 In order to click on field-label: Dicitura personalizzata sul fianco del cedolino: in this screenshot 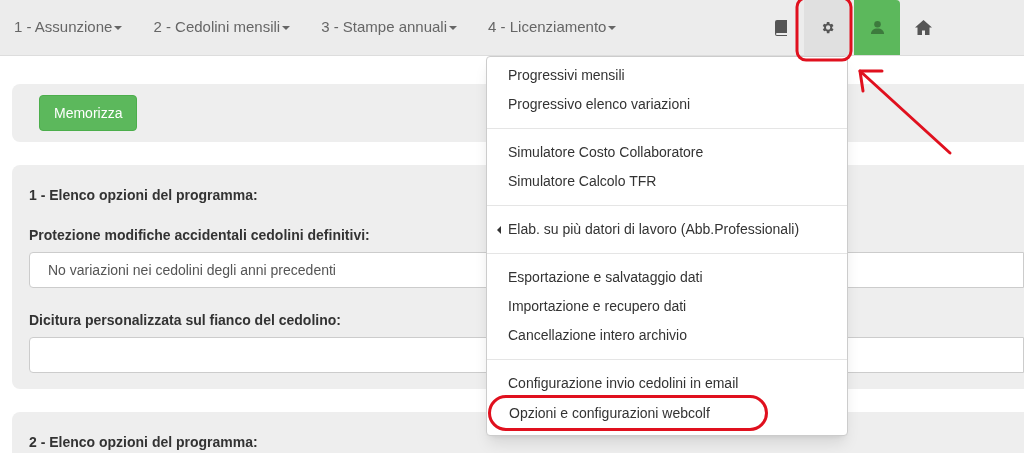, I will do `click(185, 320)`.